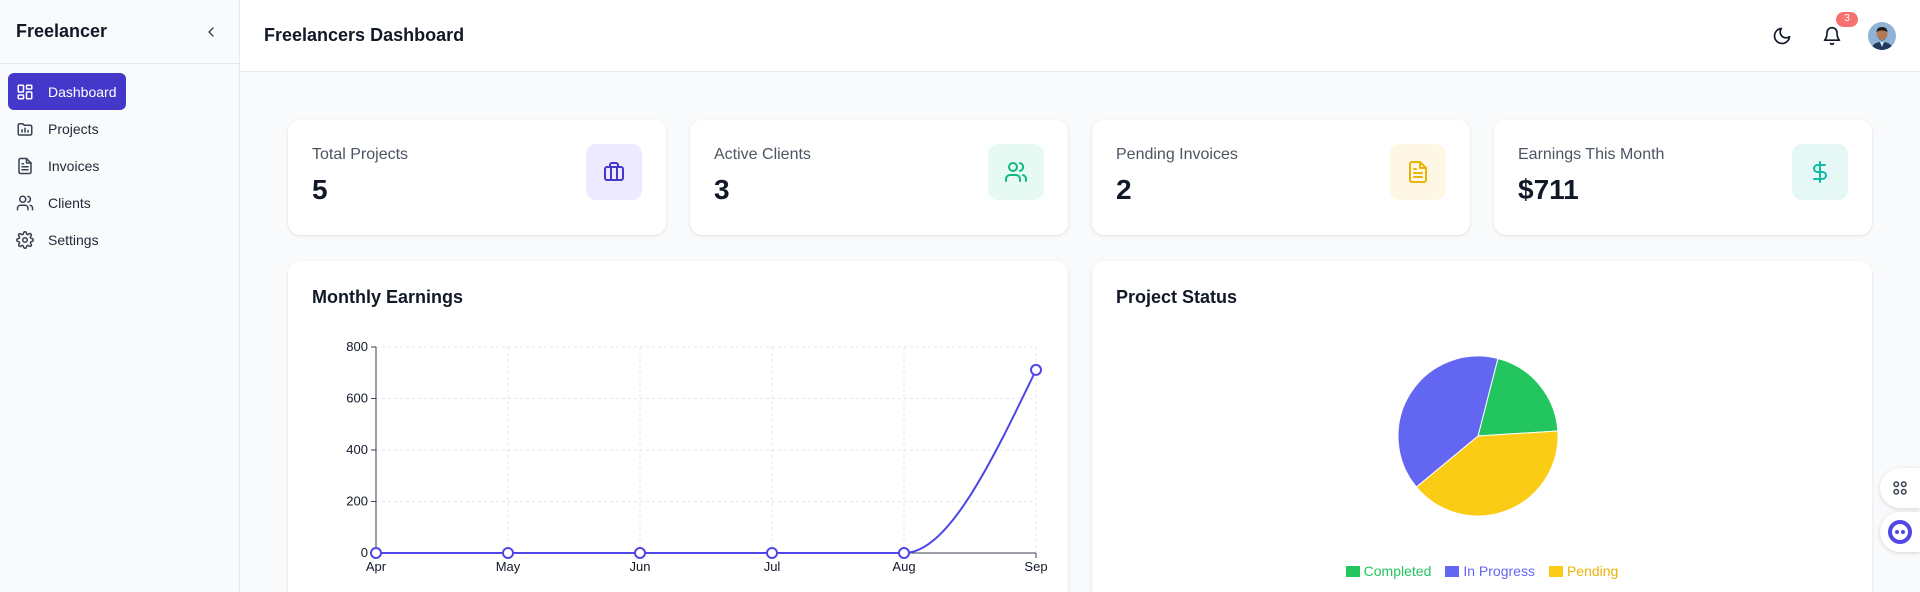 This screenshot has height=592, width=1920. I want to click on sidebar-item-label: Clients, so click(69, 202).